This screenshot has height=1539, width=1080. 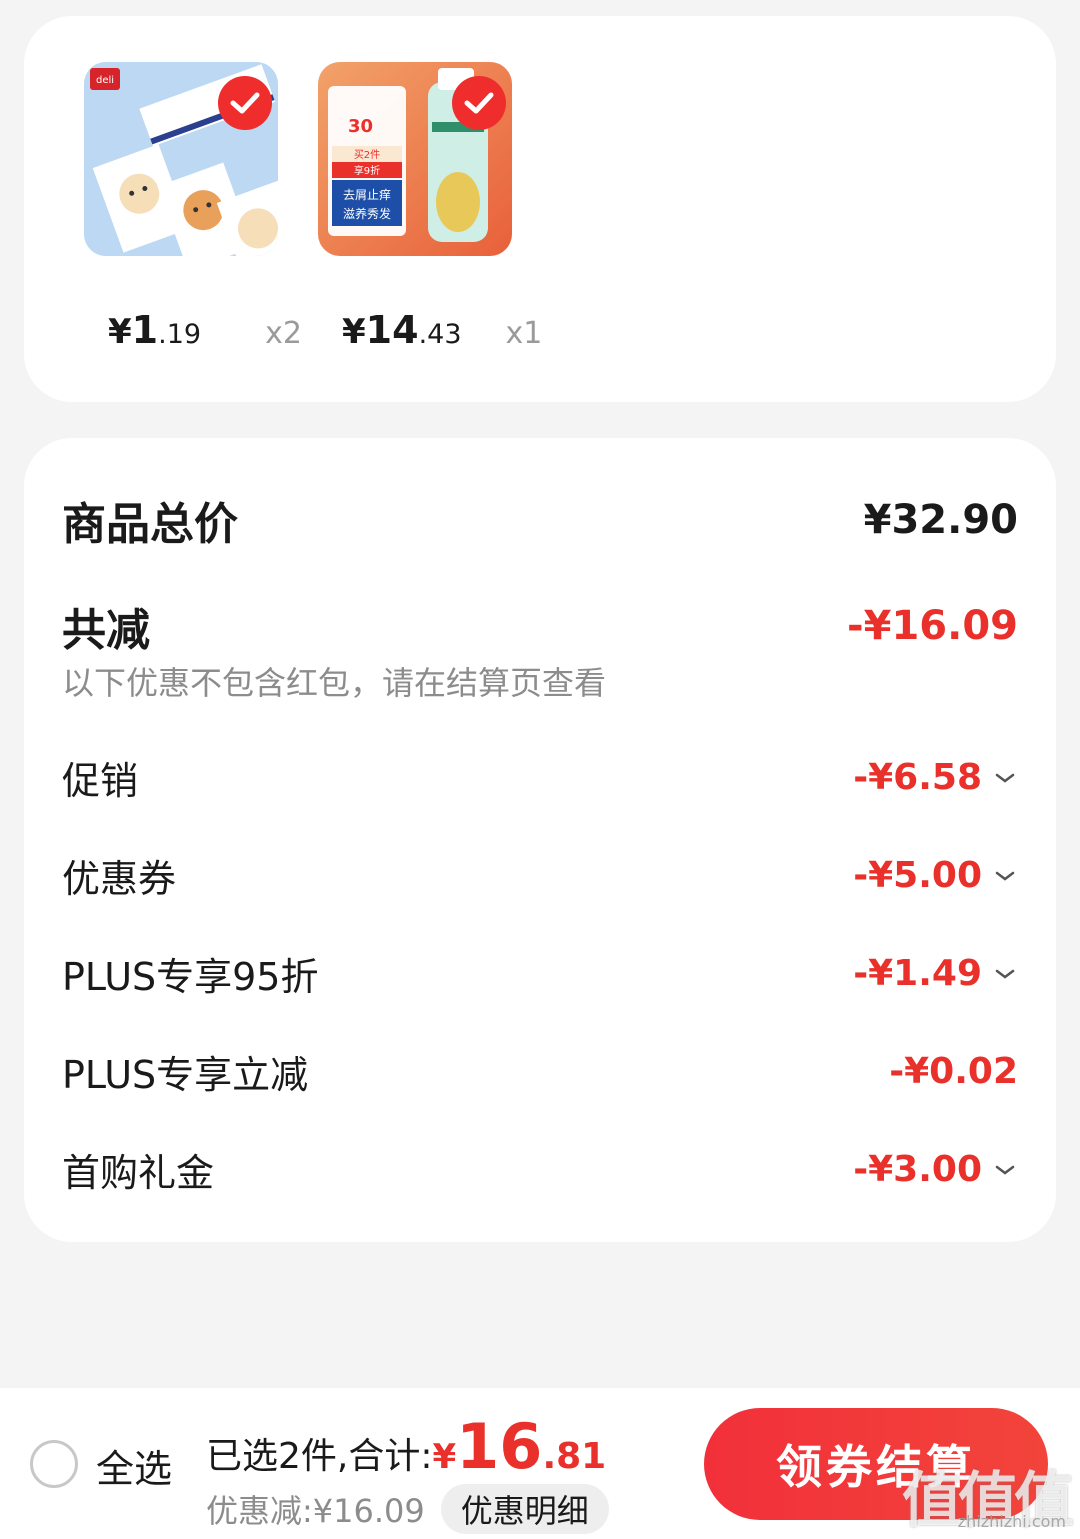 What do you see at coordinates (334, 683) in the screenshot?
I see `discount-note: 以下优惠不包含红包，请在结算页查看` at bounding box center [334, 683].